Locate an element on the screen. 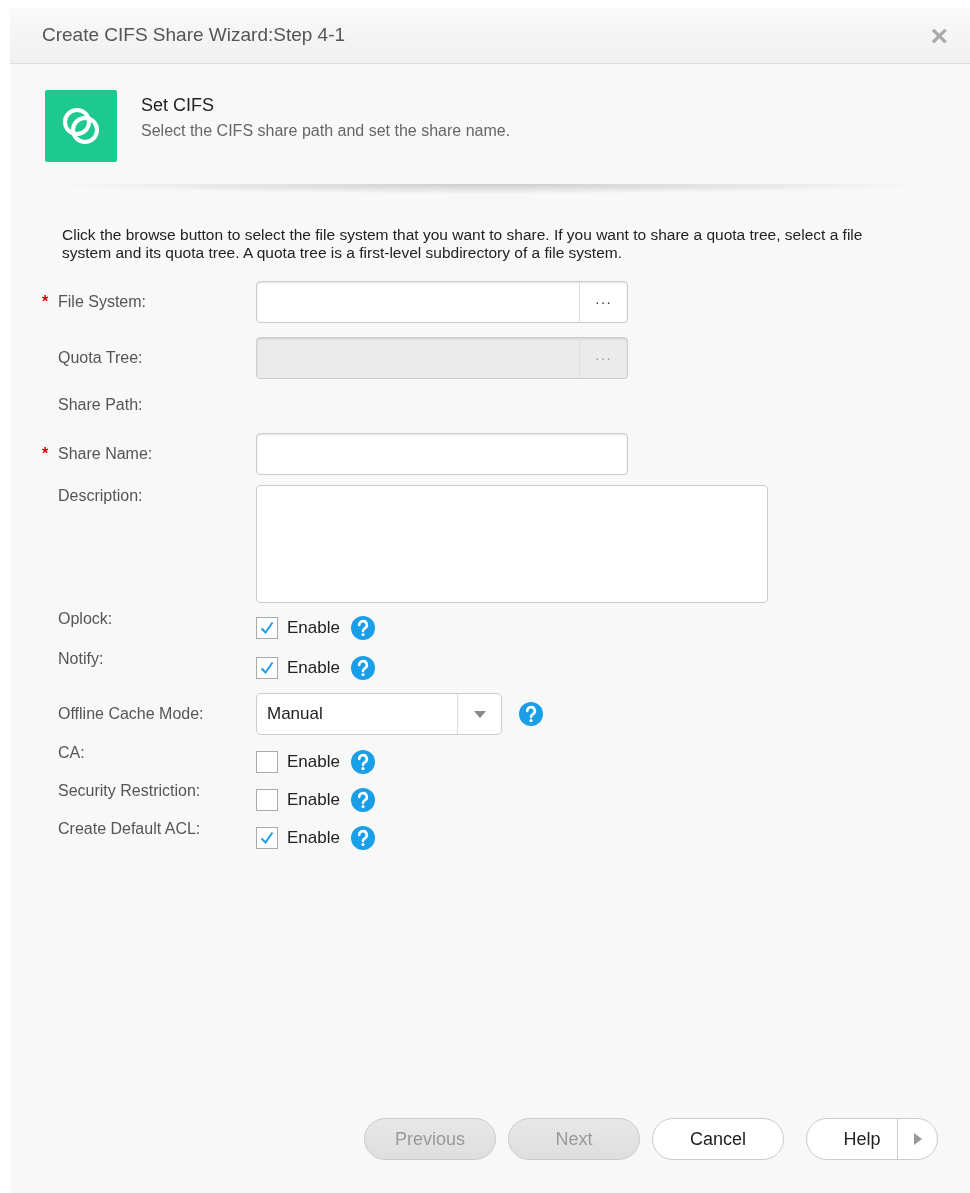 The image size is (970, 1193). step-subtitle: Select the CIFS share path and set the share name. is located at coordinates (326, 131).